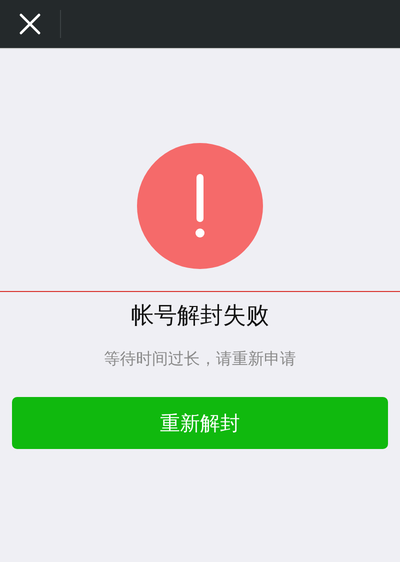 The width and height of the screenshot is (400, 562). Describe the element at coordinates (200, 423) in the screenshot. I see `retry-button: 重新解封` at that location.